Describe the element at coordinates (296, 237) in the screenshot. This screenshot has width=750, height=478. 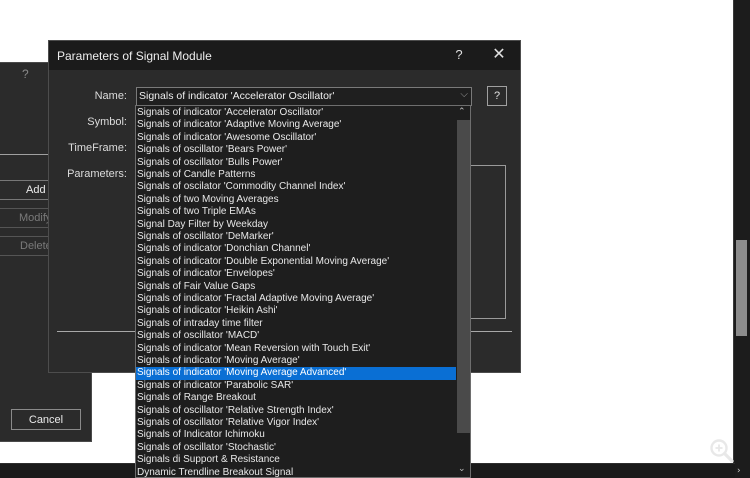
I see `dropdown-option: Signals of oscillator 'DeMarker'` at that location.